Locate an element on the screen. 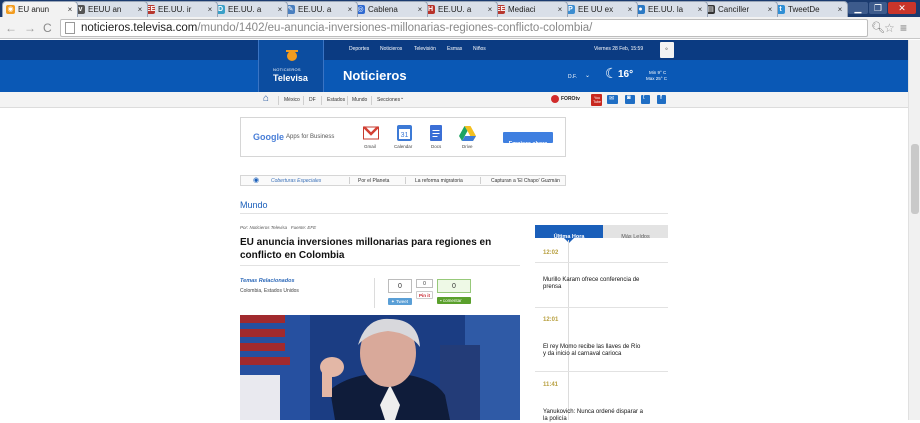 The image size is (920, 423). bookmark-star-icon: ☆ is located at coordinates (889, 28).